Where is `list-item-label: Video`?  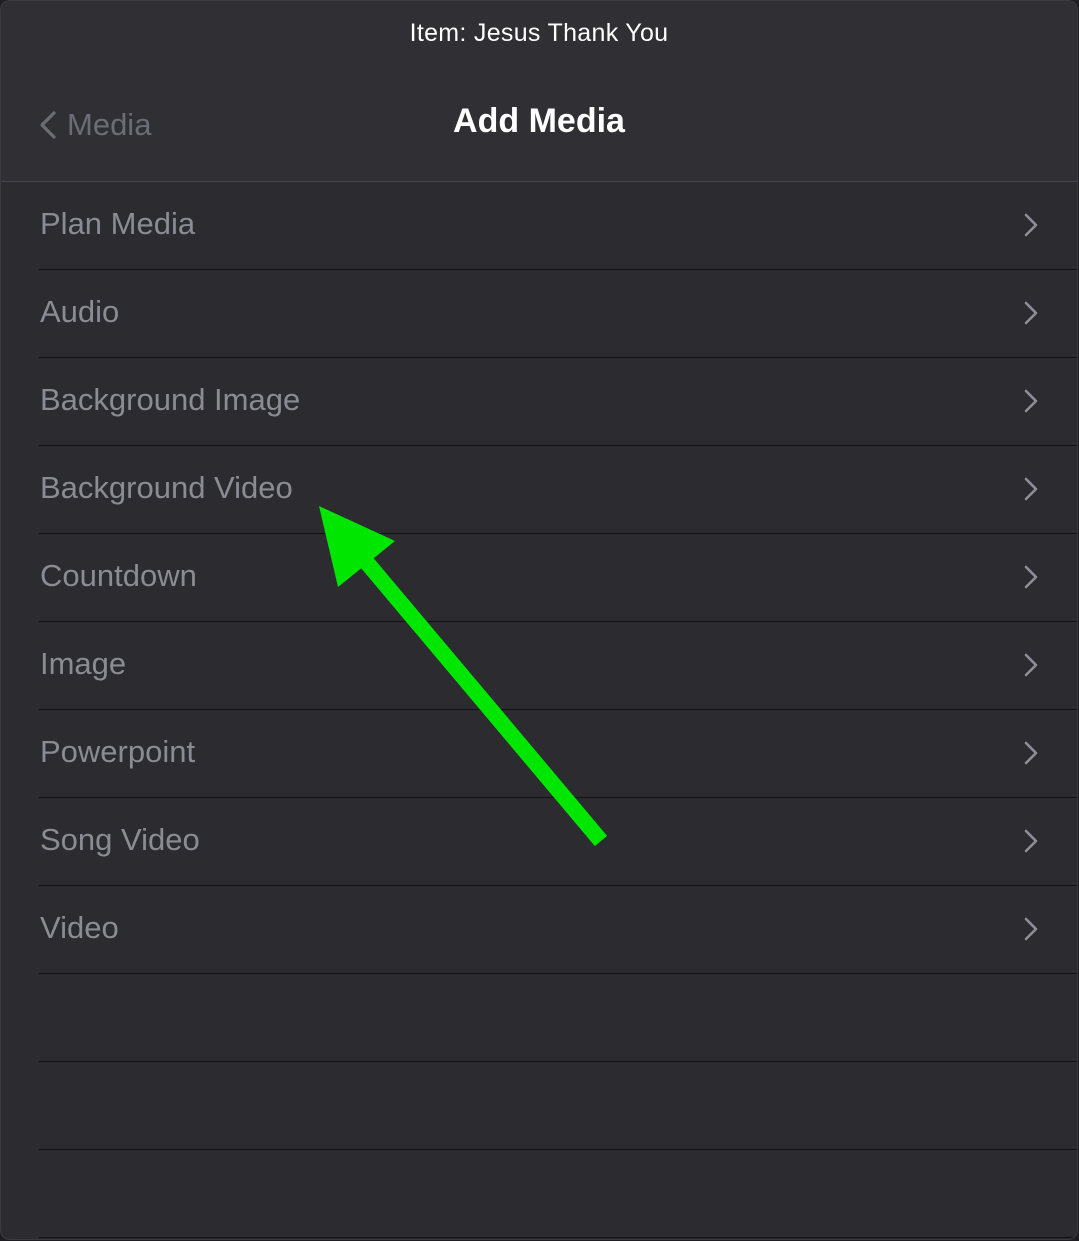
list-item-label: Video is located at coordinates (79, 927).